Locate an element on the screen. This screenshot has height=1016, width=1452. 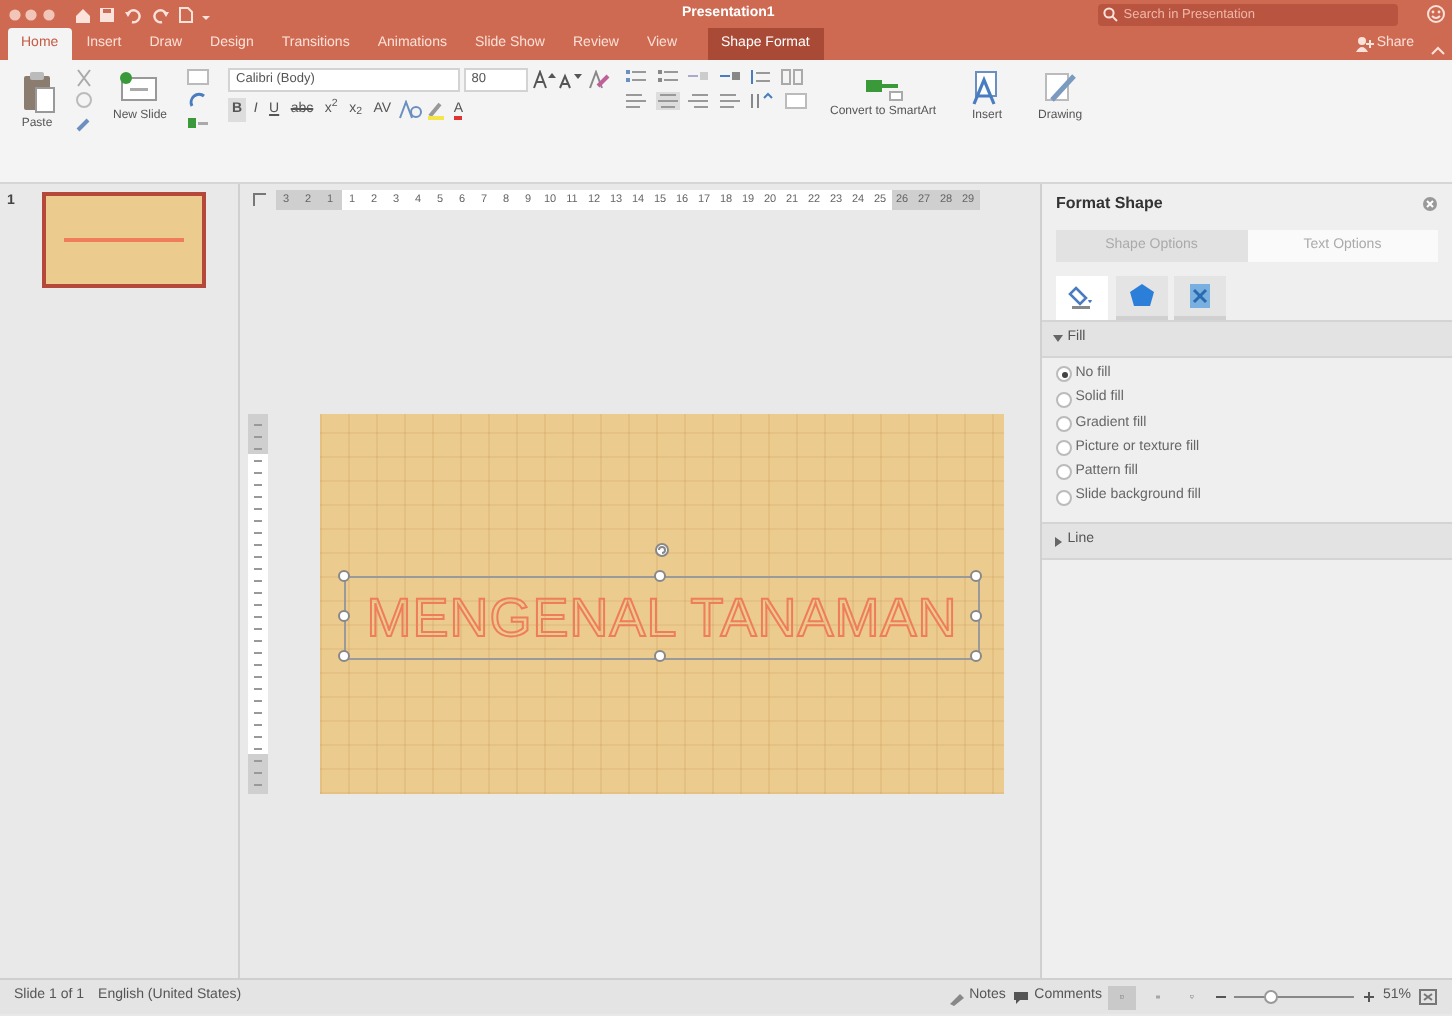
brush-icon is located at coordinates (84, 124).